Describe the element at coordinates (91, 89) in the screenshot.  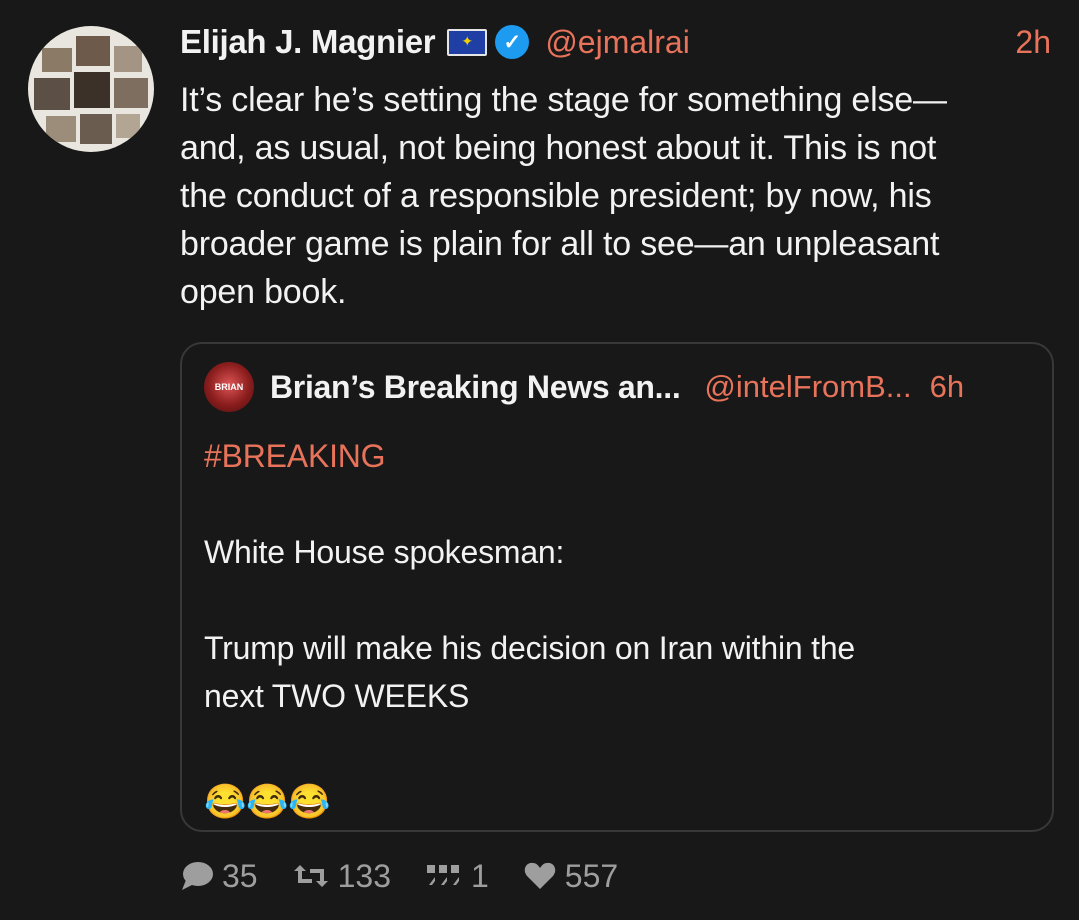
I see `author-avatar` at that location.